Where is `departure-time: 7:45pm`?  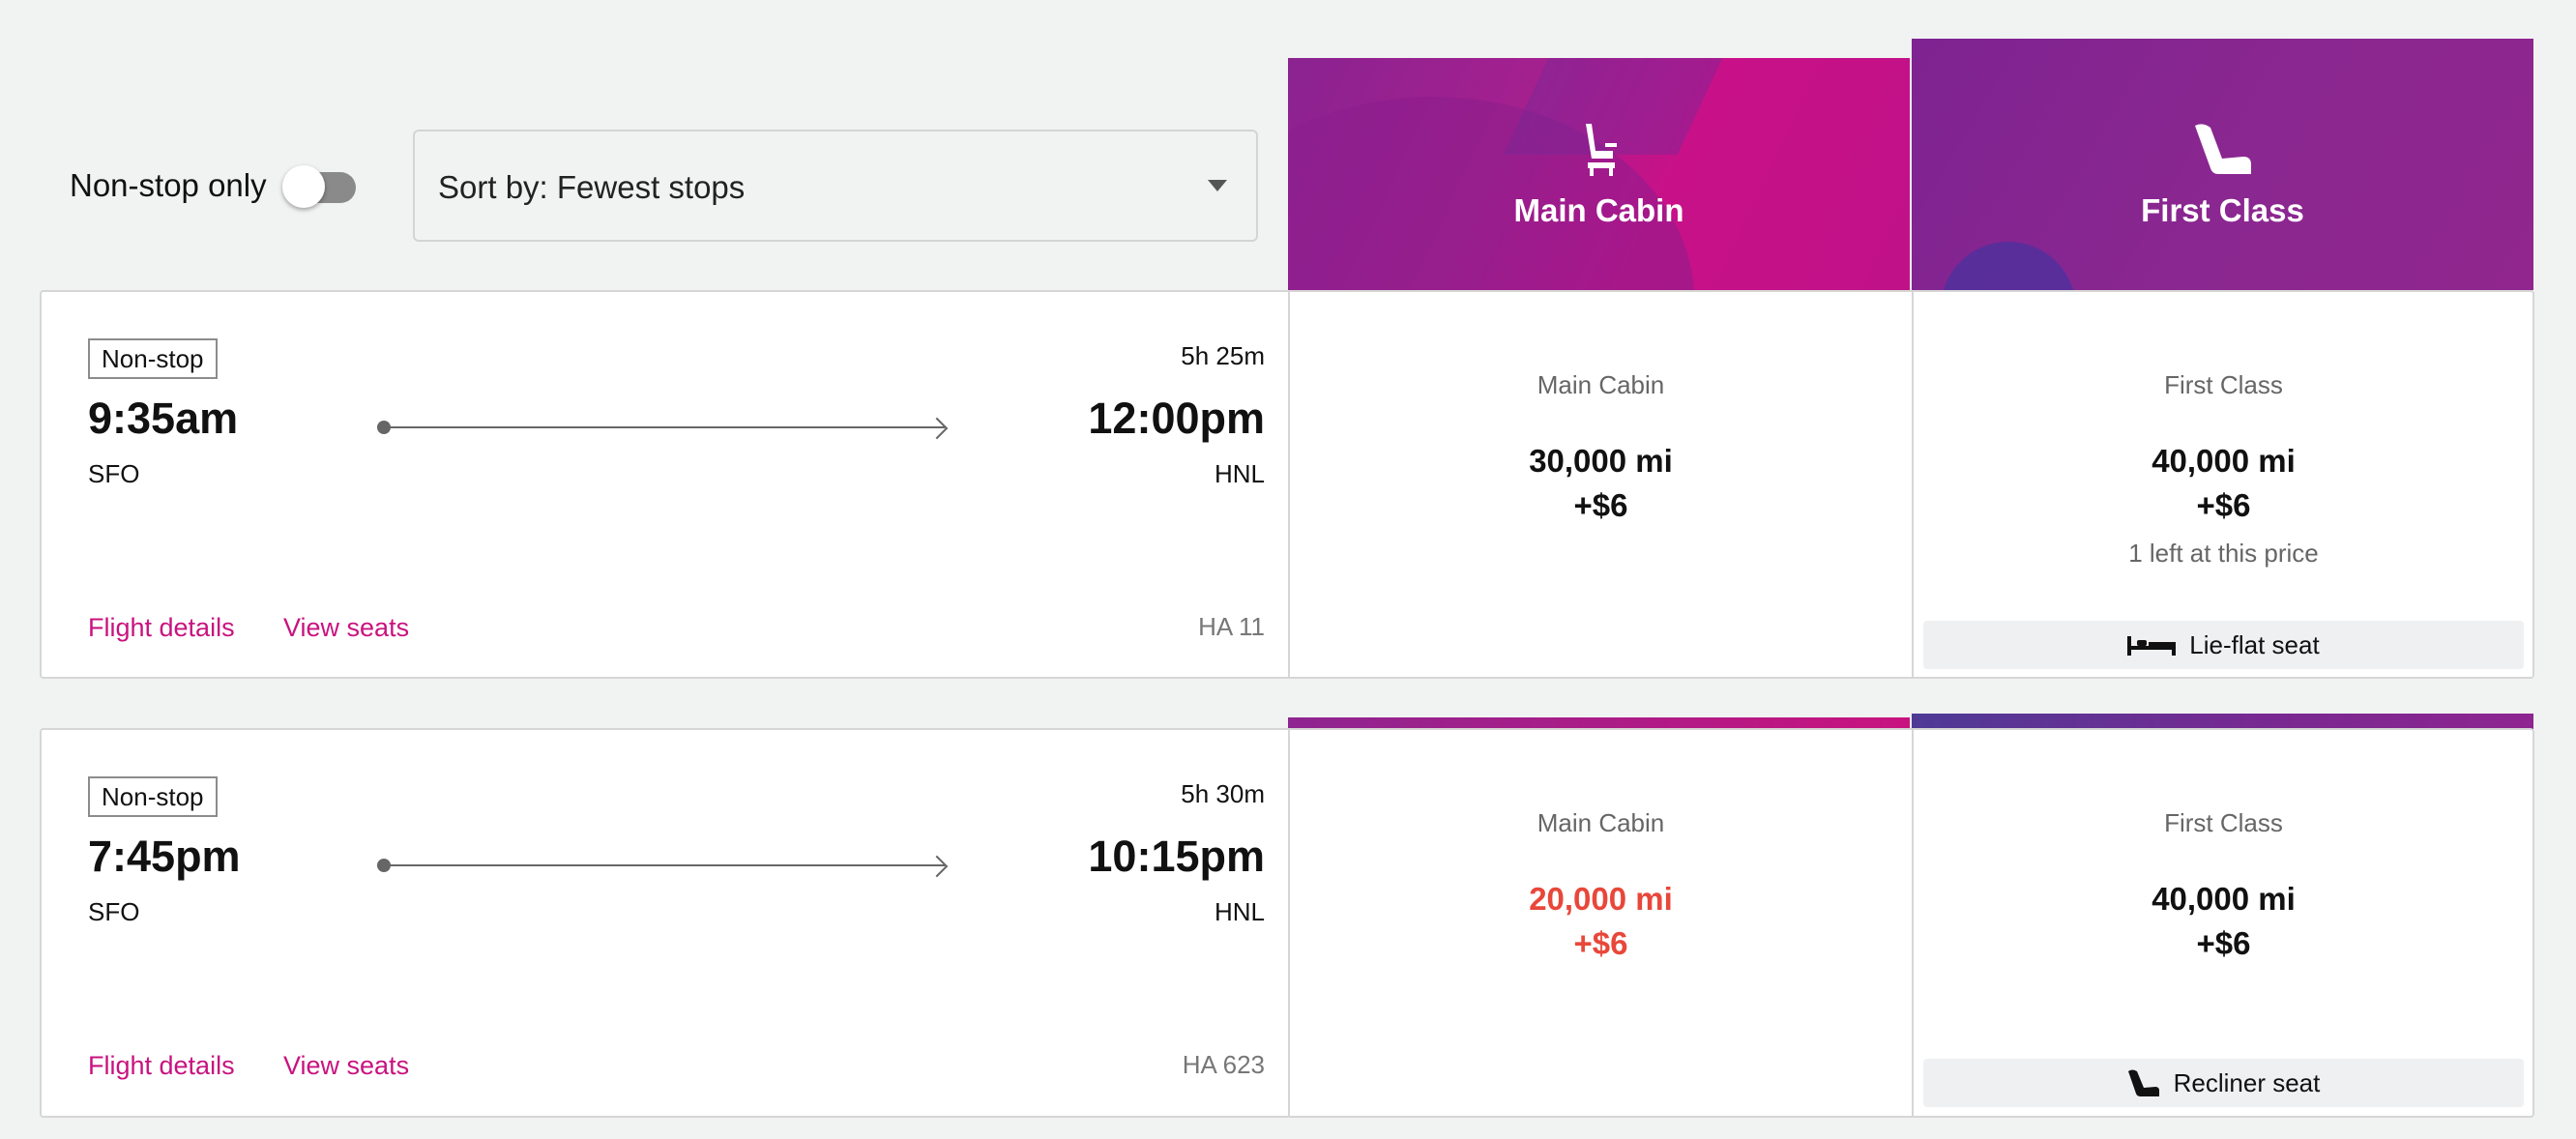 departure-time: 7:45pm is located at coordinates (164, 856).